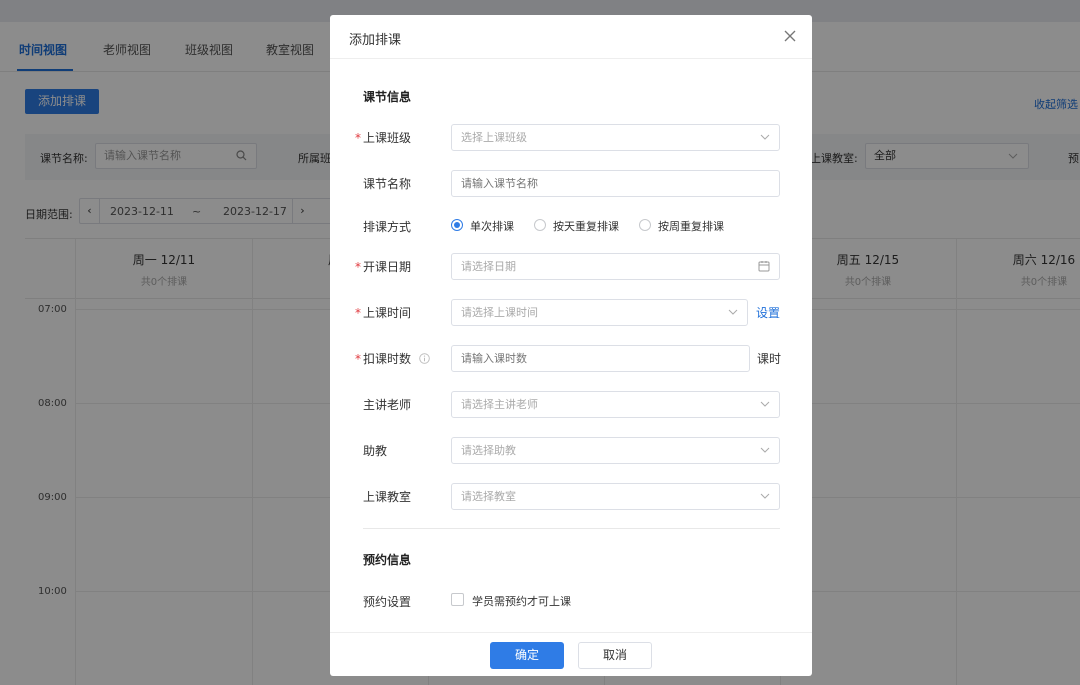 This screenshot has width=1080, height=685. I want to click on dialog-footer: 确定 取消, so click(571, 654).